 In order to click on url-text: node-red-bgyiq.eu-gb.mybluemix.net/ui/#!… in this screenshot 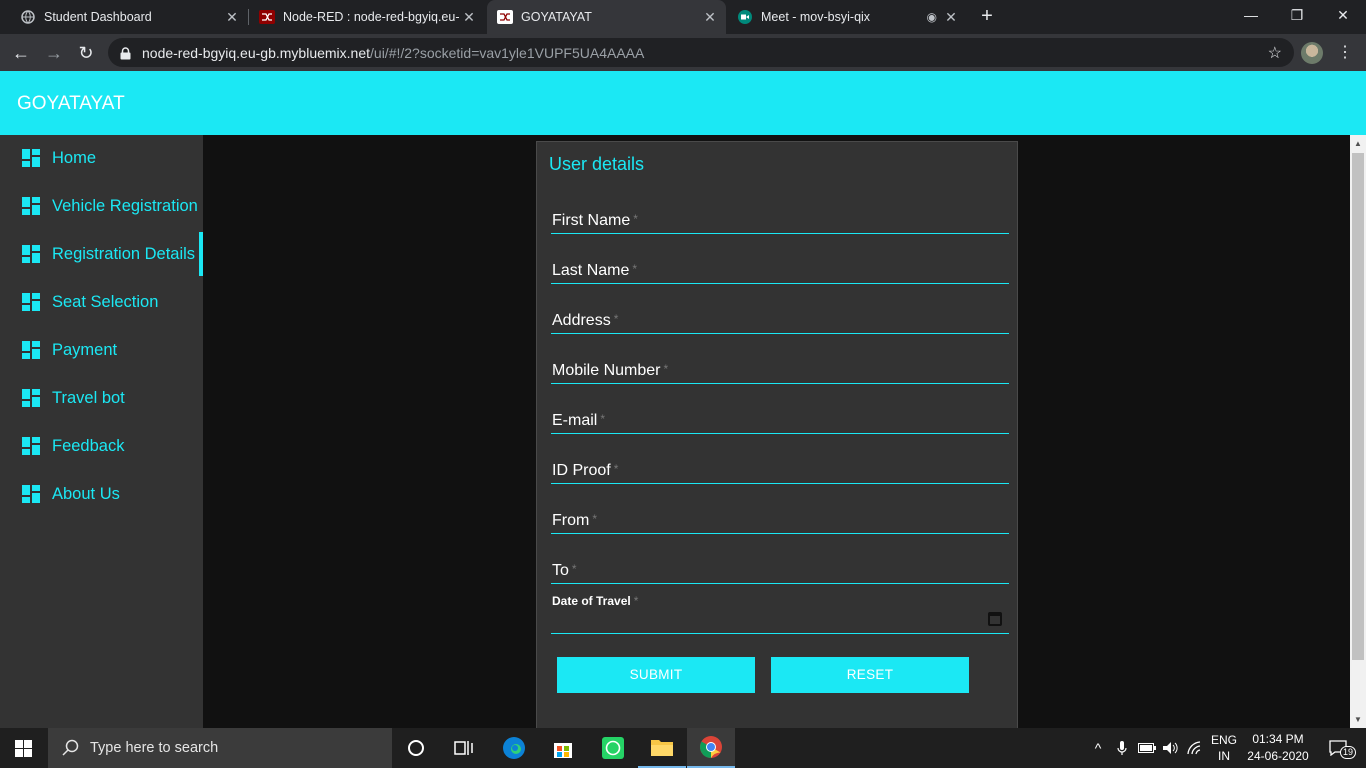, I will do `click(393, 53)`.